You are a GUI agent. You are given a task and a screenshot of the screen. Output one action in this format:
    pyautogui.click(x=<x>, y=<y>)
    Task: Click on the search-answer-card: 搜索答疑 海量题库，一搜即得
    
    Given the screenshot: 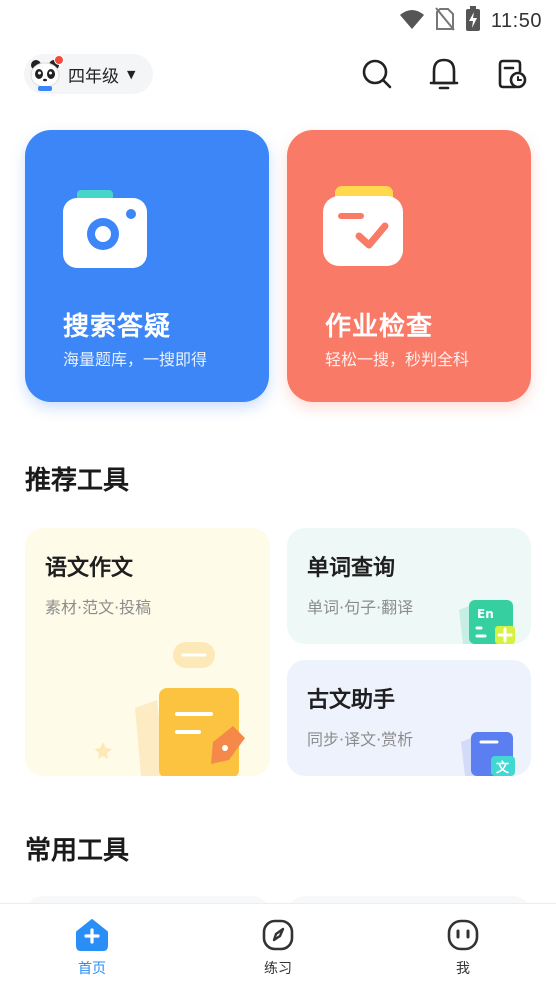 What is the action you would take?
    pyautogui.click(x=147, y=266)
    